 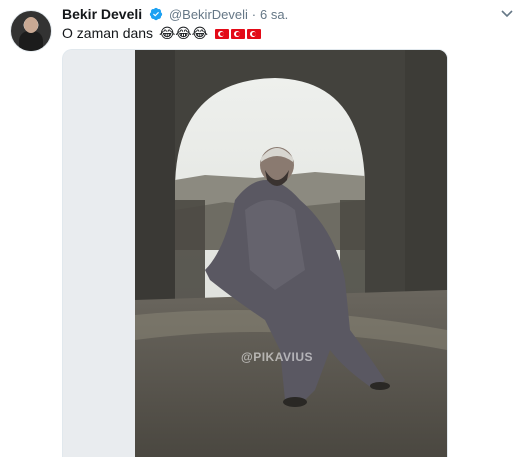 I want to click on avatar, so click(x=31, y=31).